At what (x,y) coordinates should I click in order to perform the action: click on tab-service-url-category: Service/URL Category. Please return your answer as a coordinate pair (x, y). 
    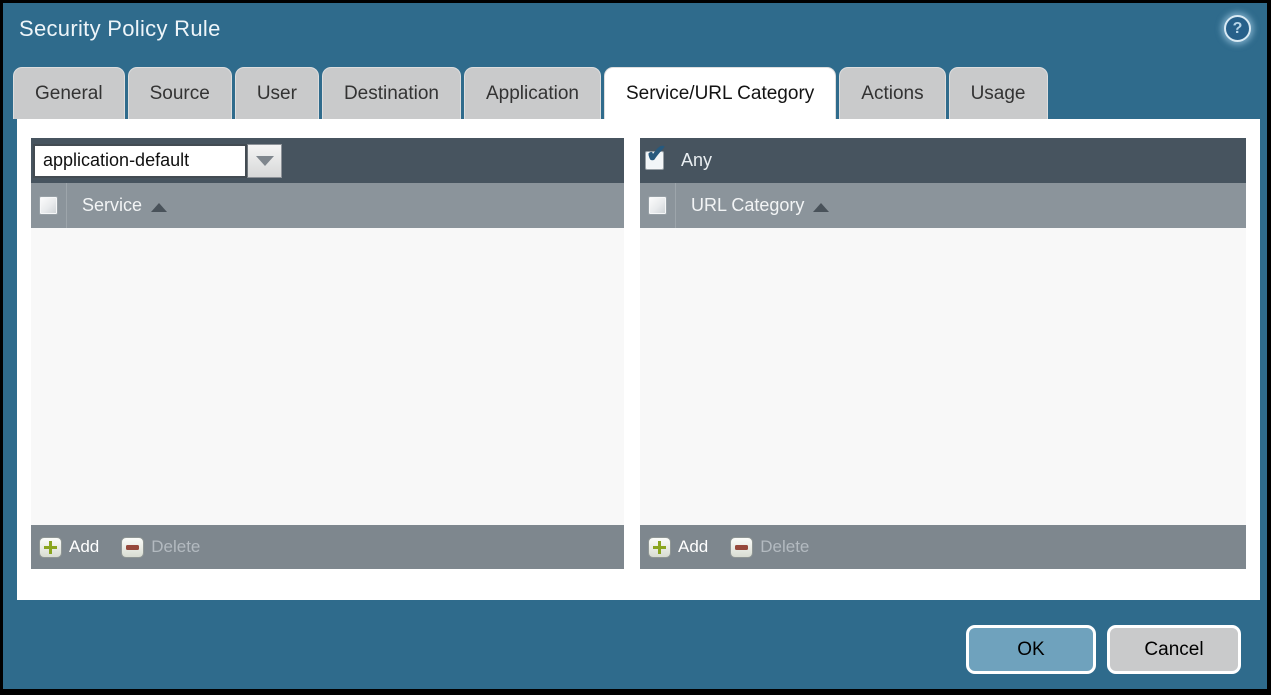
    Looking at the image, I should click on (720, 93).